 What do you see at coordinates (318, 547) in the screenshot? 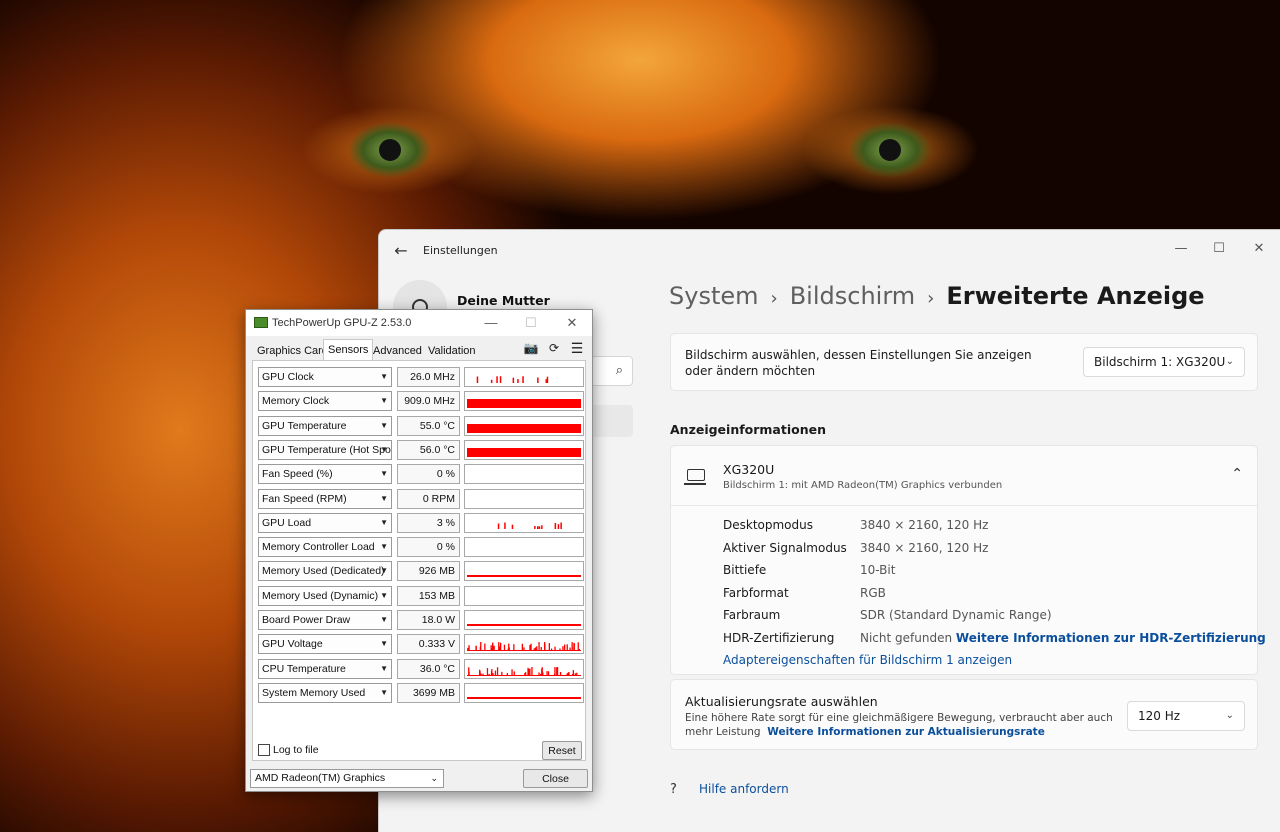
I see `sensor-name: Memory Controller Load` at bounding box center [318, 547].